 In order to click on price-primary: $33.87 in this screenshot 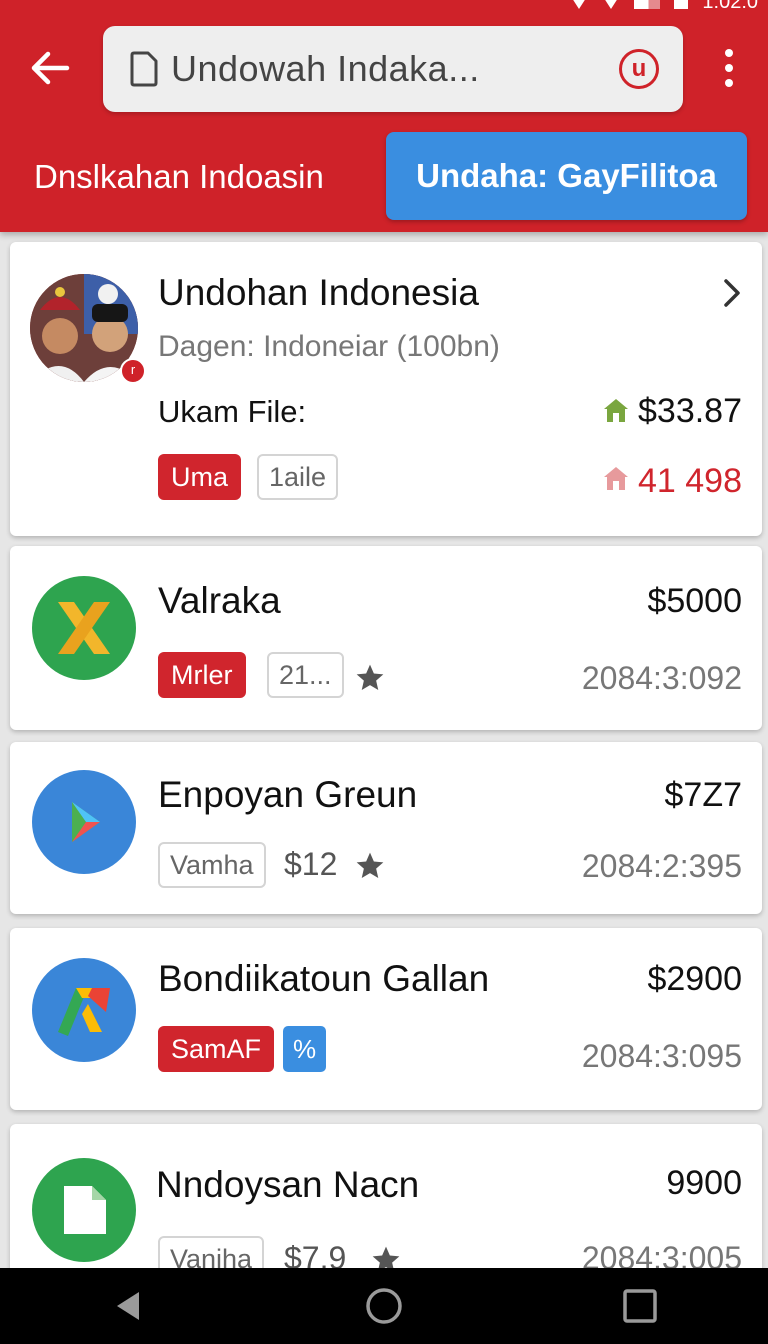, I will do `click(690, 411)`.